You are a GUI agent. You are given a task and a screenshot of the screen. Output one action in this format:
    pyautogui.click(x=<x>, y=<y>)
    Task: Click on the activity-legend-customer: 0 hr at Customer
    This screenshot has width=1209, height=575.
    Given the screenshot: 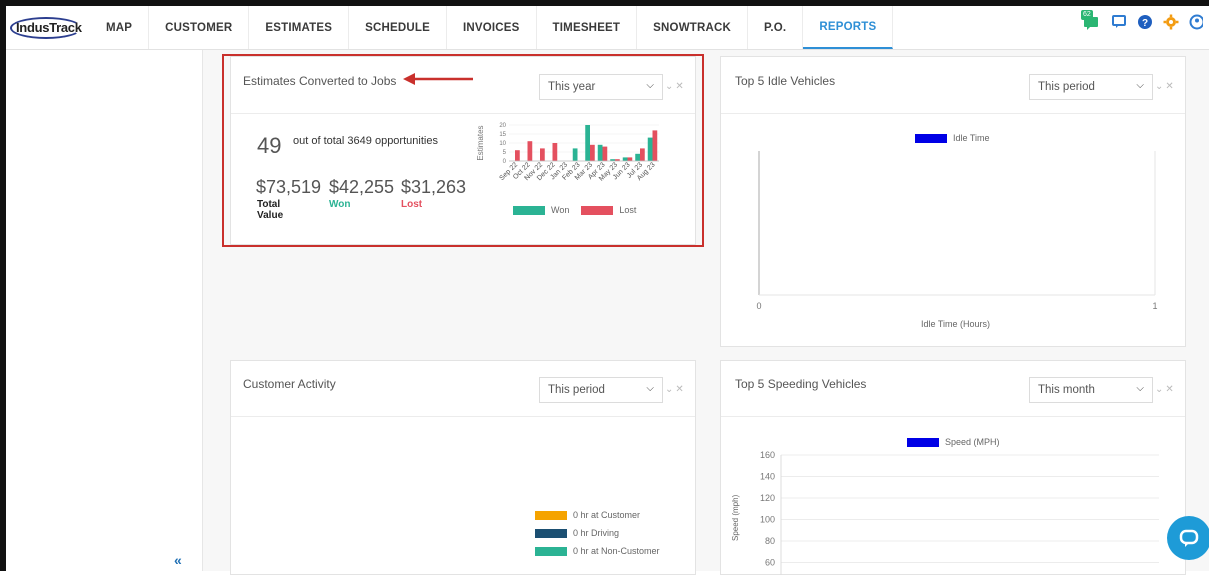 What is the action you would take?
    pyautogui.click(x=587, y=515)
    